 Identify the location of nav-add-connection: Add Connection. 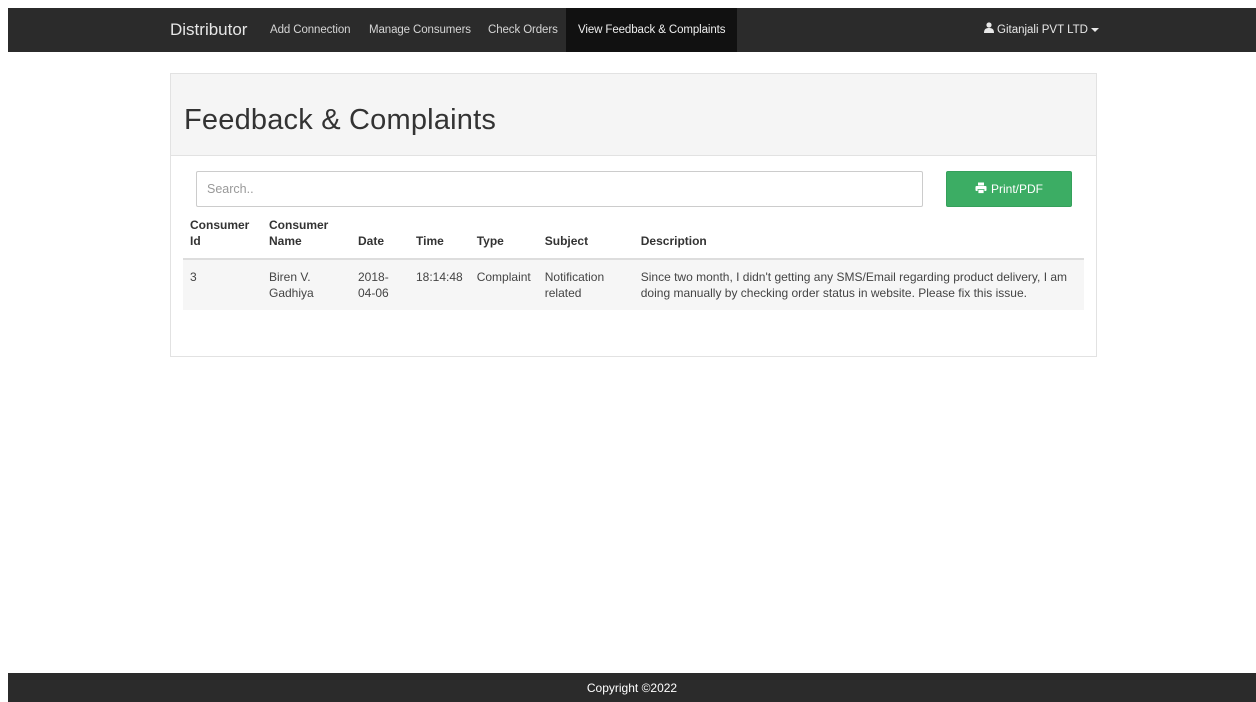
(310, 30).